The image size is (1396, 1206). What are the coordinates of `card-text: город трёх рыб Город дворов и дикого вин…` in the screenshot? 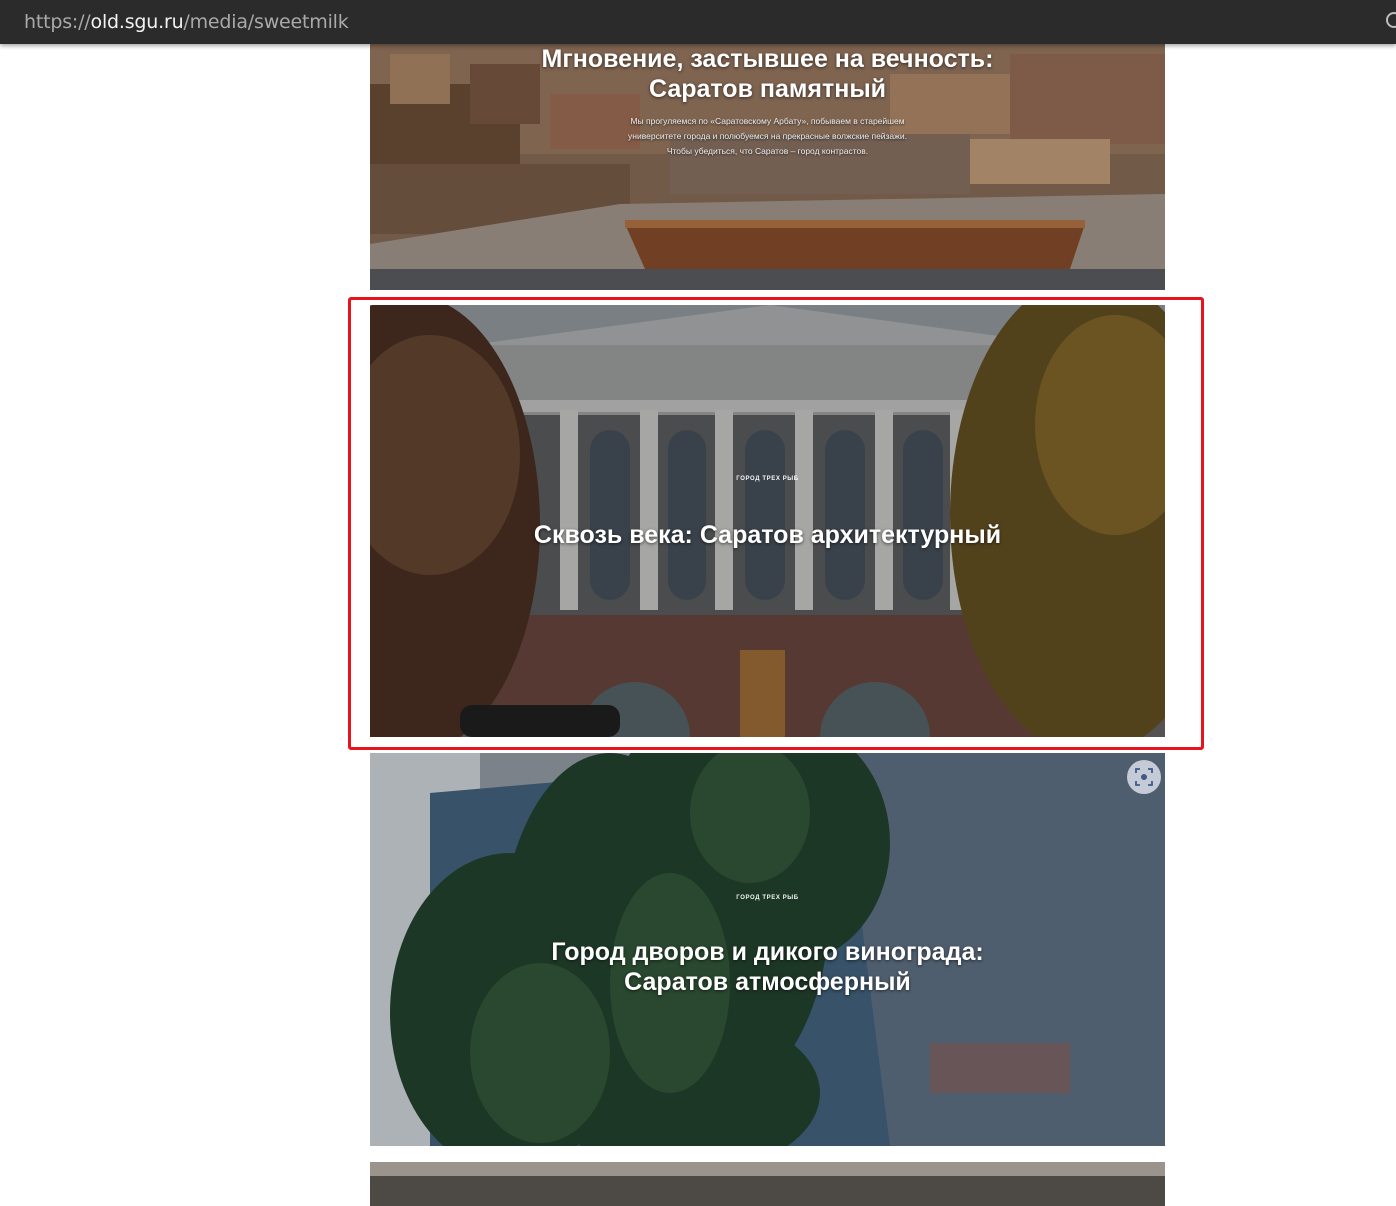 It's located at (767, 946).